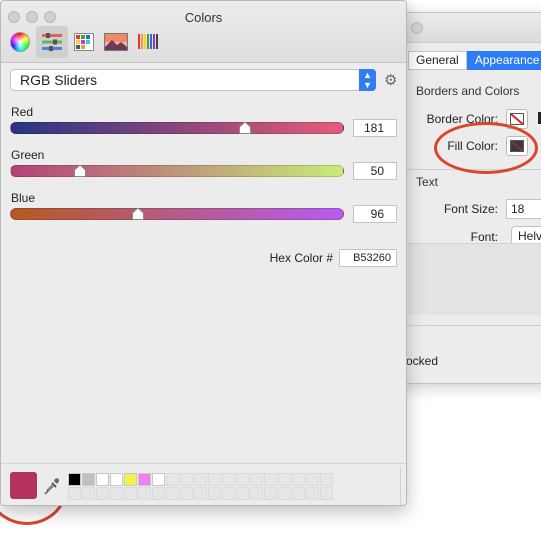 The height and width of the screenshot is (537, 541). Describe the element at coordinates (84, 42) in the screenshot. I see `color-palettes-icon` at that location.